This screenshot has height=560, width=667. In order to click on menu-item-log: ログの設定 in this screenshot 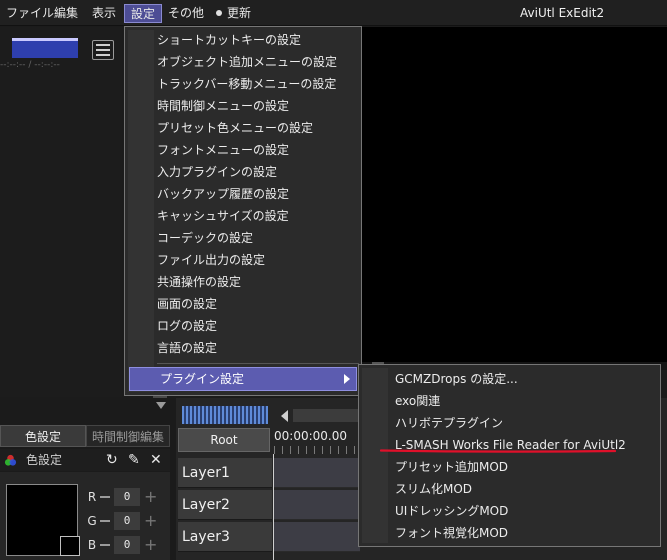, I will do `click(187, 326)`.